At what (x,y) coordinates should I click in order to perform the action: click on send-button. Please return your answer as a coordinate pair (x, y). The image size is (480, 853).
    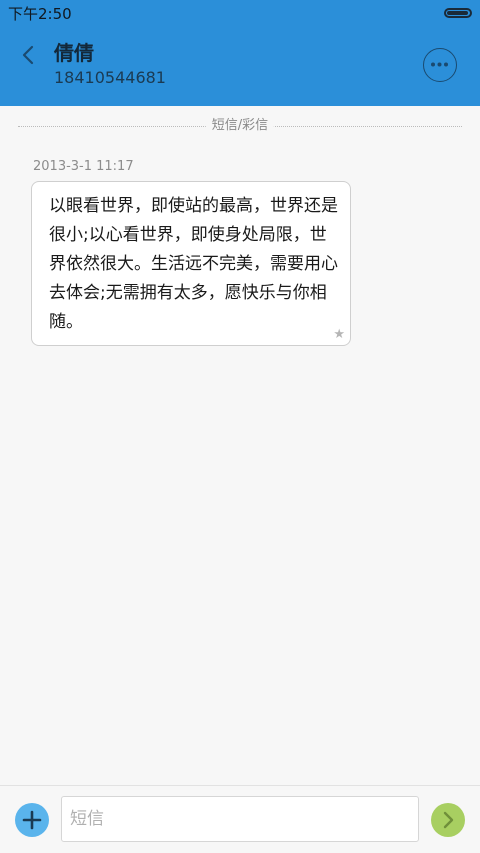
    Looking at the image, I should click on (448, 820).